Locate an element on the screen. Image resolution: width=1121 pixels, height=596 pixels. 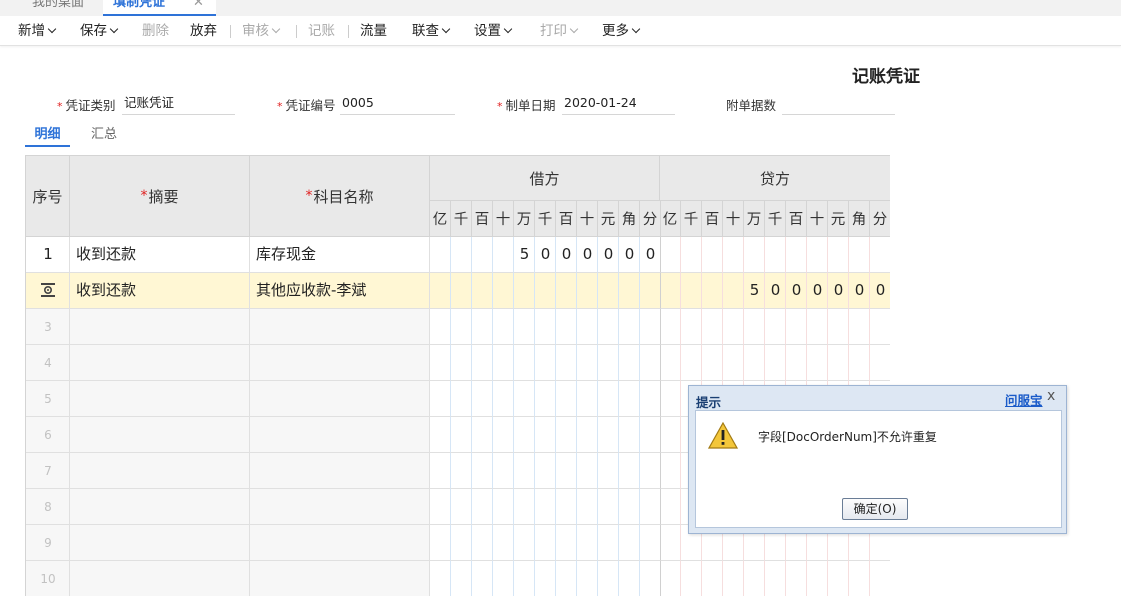
ok-button: 确定(O) is located at coordinates (875, 509).